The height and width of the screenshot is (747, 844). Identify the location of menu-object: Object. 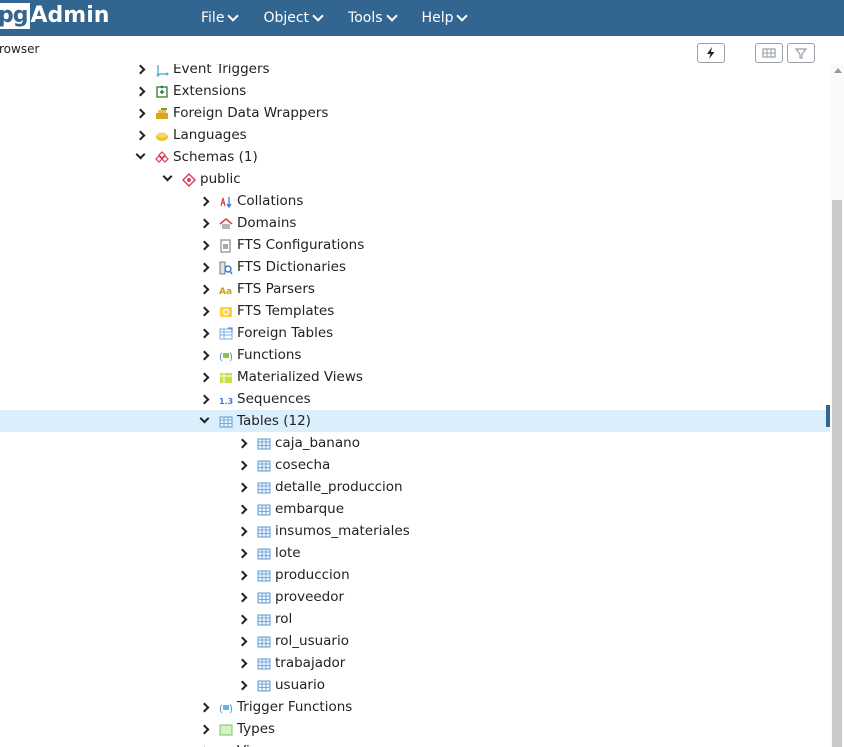
(293, 18).